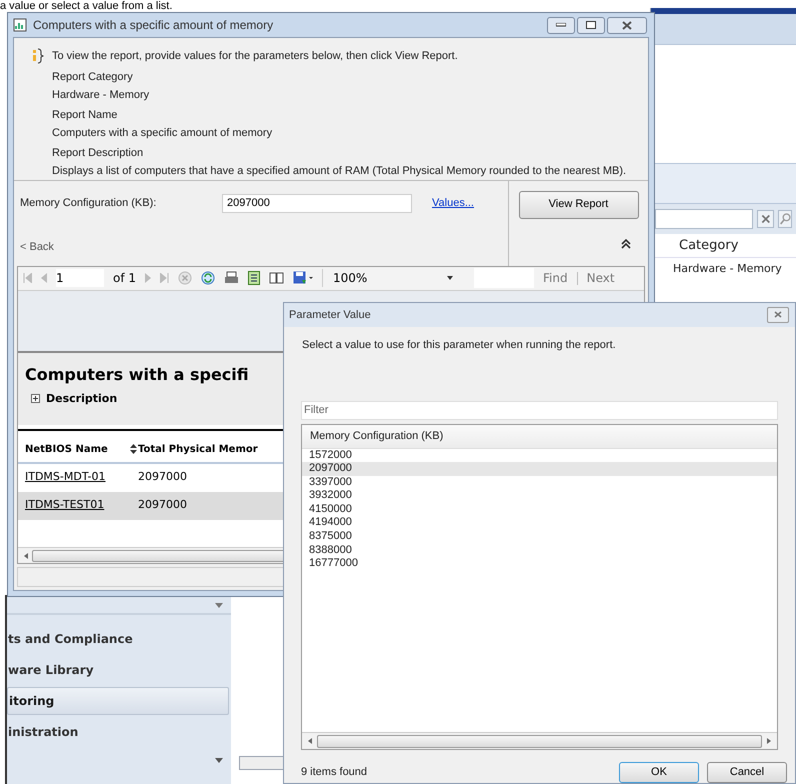  I want to click on computer-link: ITDMS-TEST01, so click(78, 505).